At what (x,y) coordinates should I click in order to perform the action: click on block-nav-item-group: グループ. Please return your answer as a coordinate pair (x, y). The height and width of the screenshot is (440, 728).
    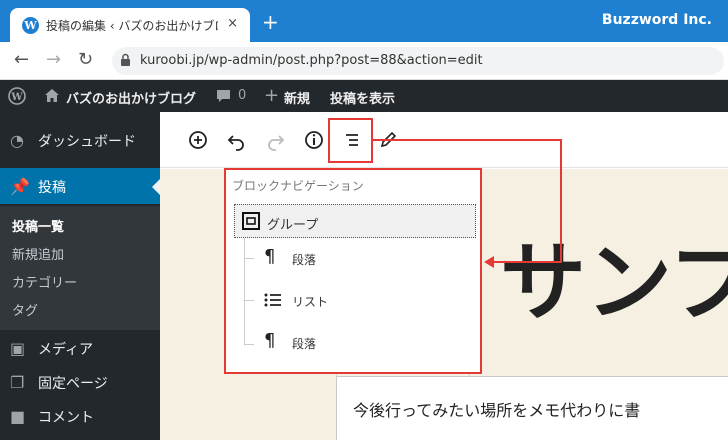
    Looking at the image, I should click on (355, 221).